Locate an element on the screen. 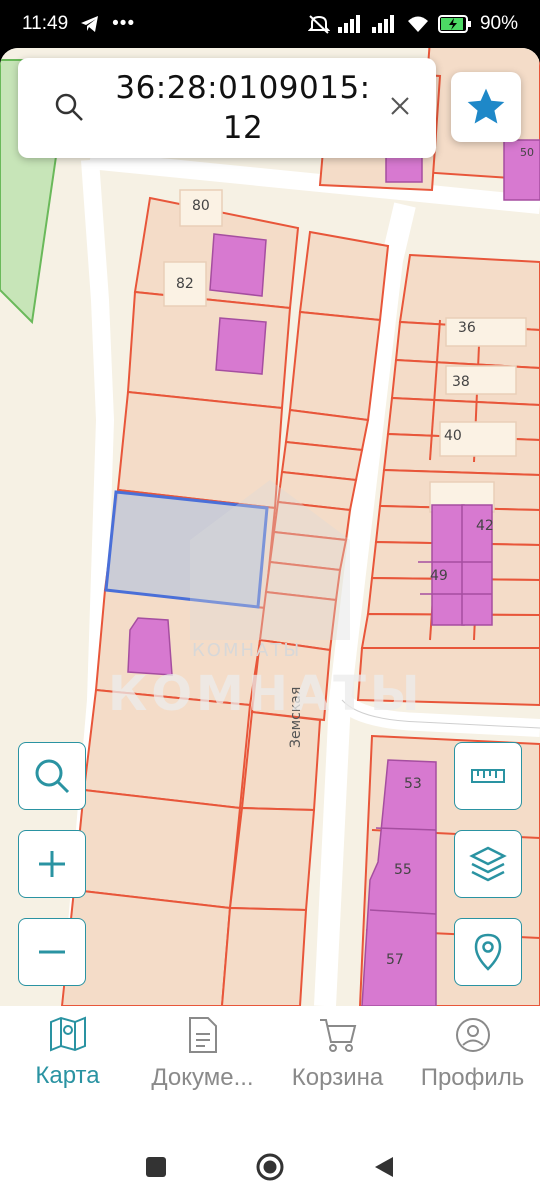  house-number: 49 is located at coordinates (439, 576).